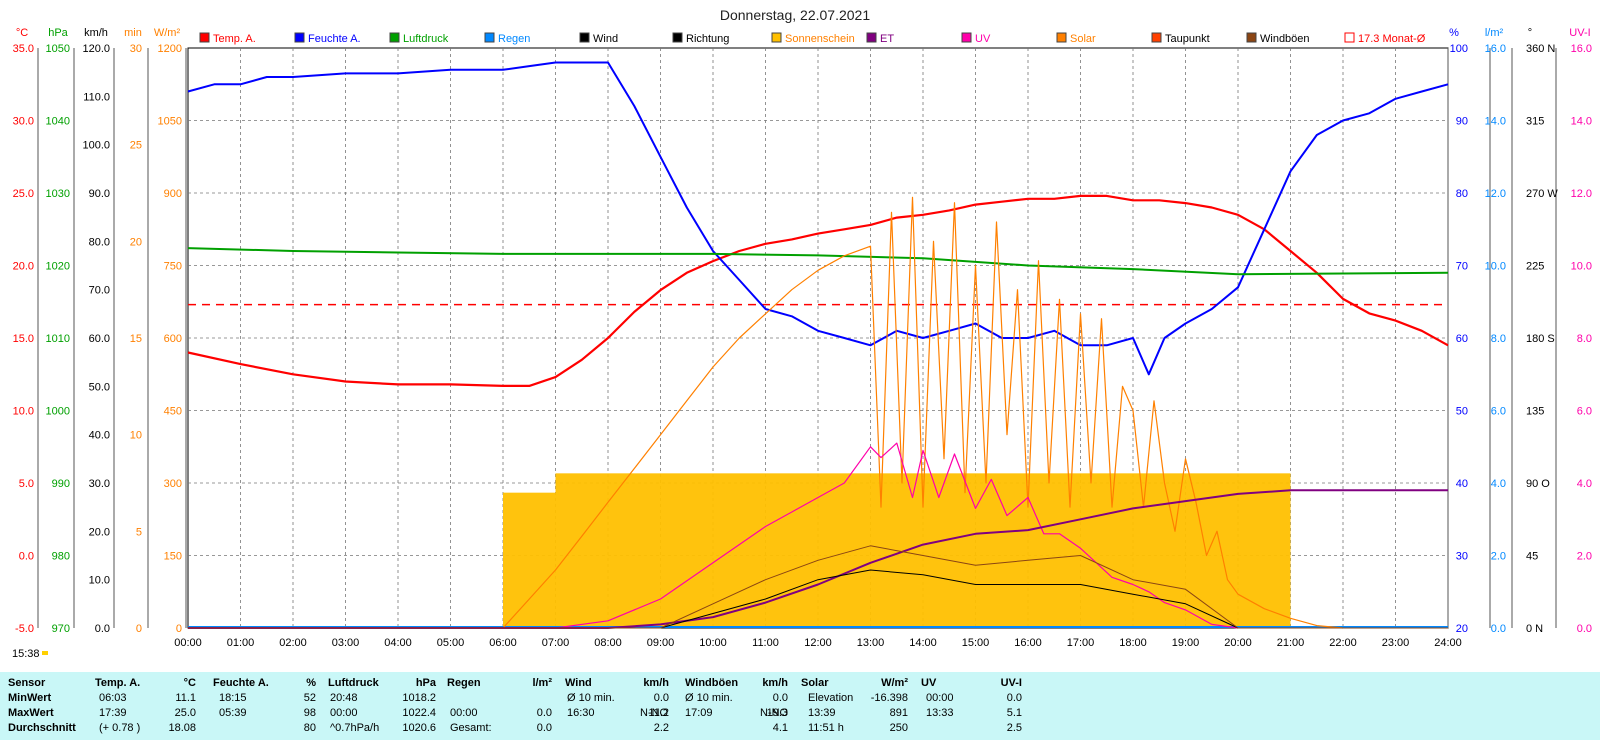 This screenshot has height=740, width=1600. What do you see at coordinates (1495, 49) in the screenshot?
I see `y-tick-rain: 16.0` at bounding box center [1495, 49].